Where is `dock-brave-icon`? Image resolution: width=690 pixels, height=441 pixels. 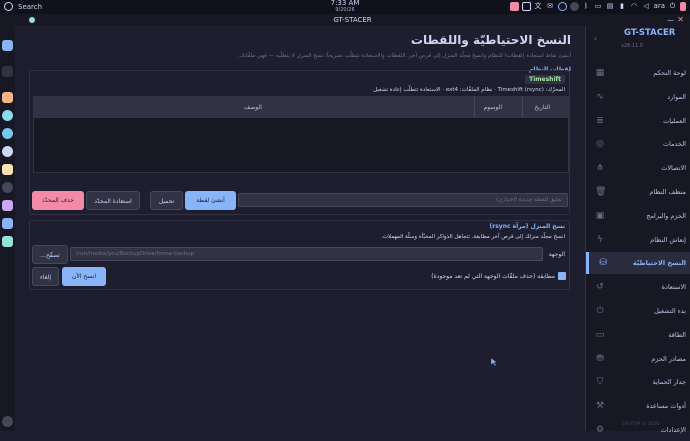
dock-brave-icon is located at coordinates (7, 97).